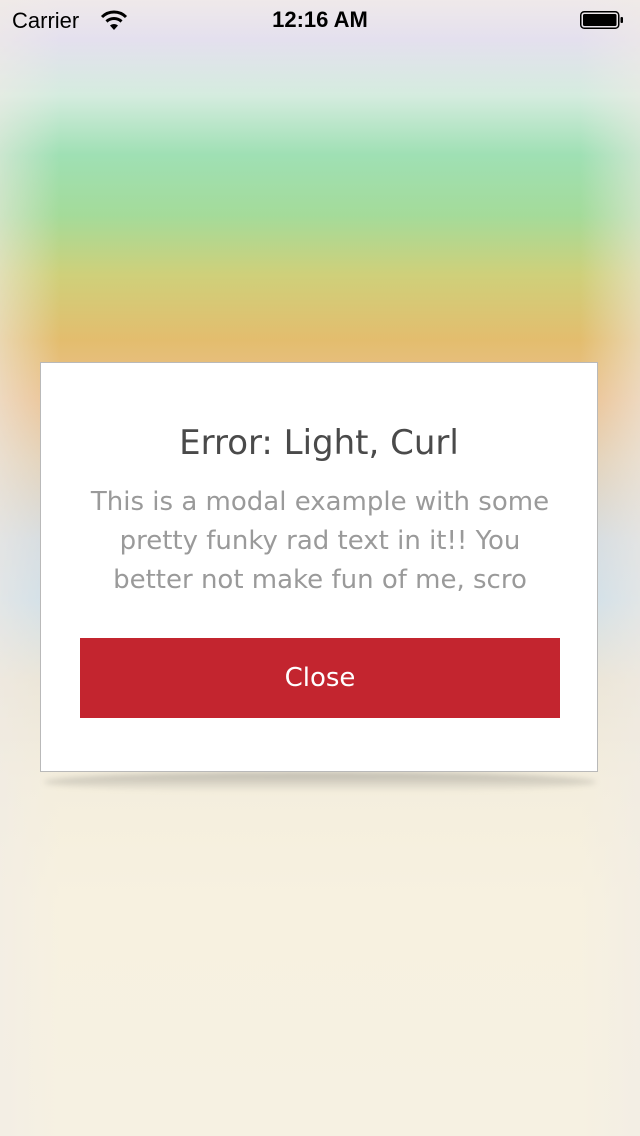  What do you see at coordinates (601, 20) in the screenshot?
I see `battery-icon` at bounding box center [601, 20].